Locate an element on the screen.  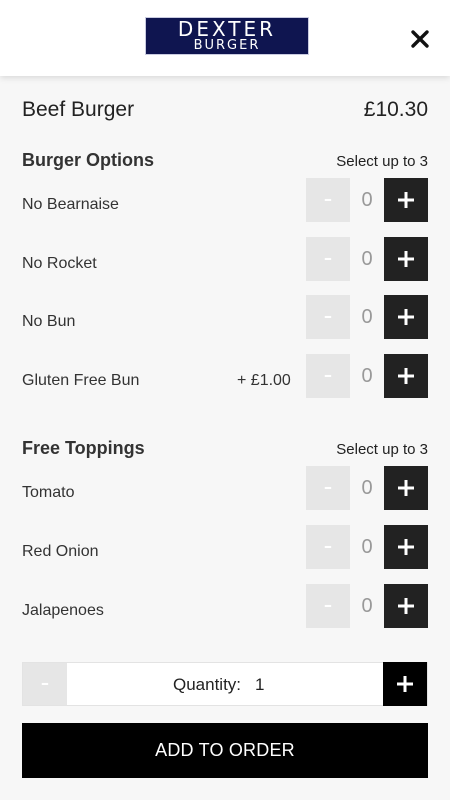
option-label: Red Onion is located at coordinates (60, 551).